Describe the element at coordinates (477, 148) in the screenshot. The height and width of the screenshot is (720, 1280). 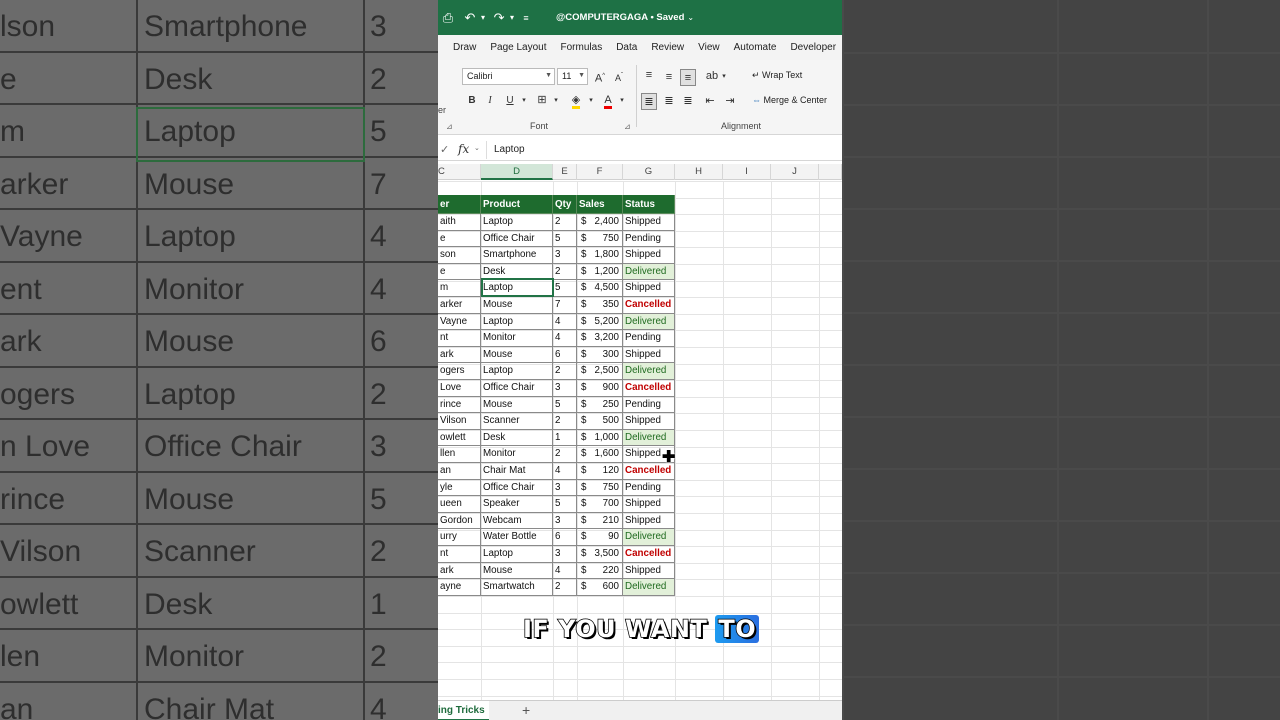
I see `chevron-down-icon: ⌄` at that location.